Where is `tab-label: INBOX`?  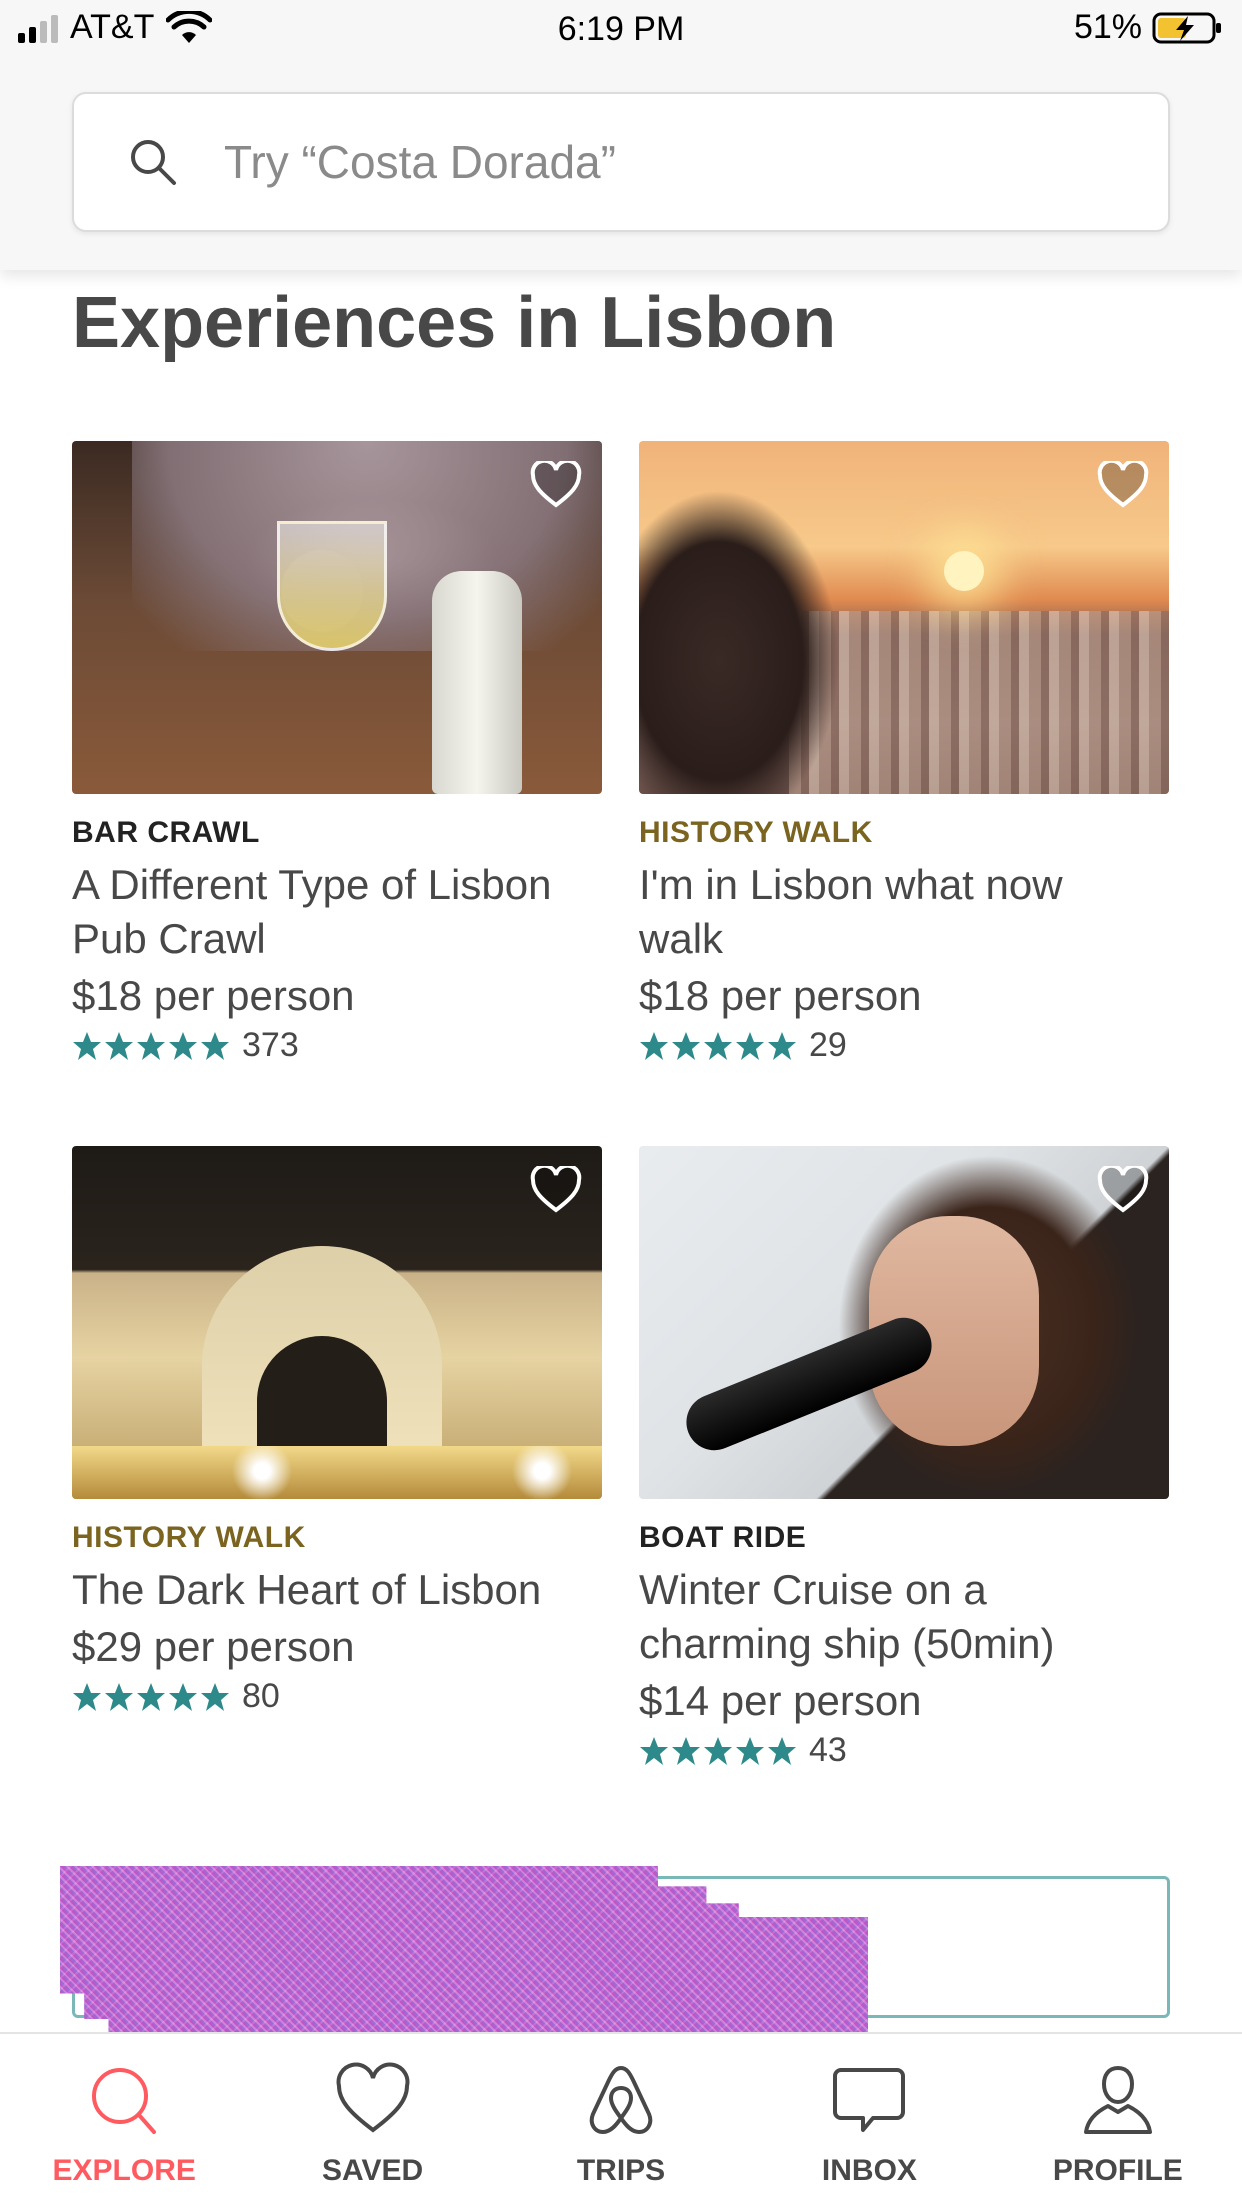 tab-label: INBOX is located at coordinates (869, 2170).